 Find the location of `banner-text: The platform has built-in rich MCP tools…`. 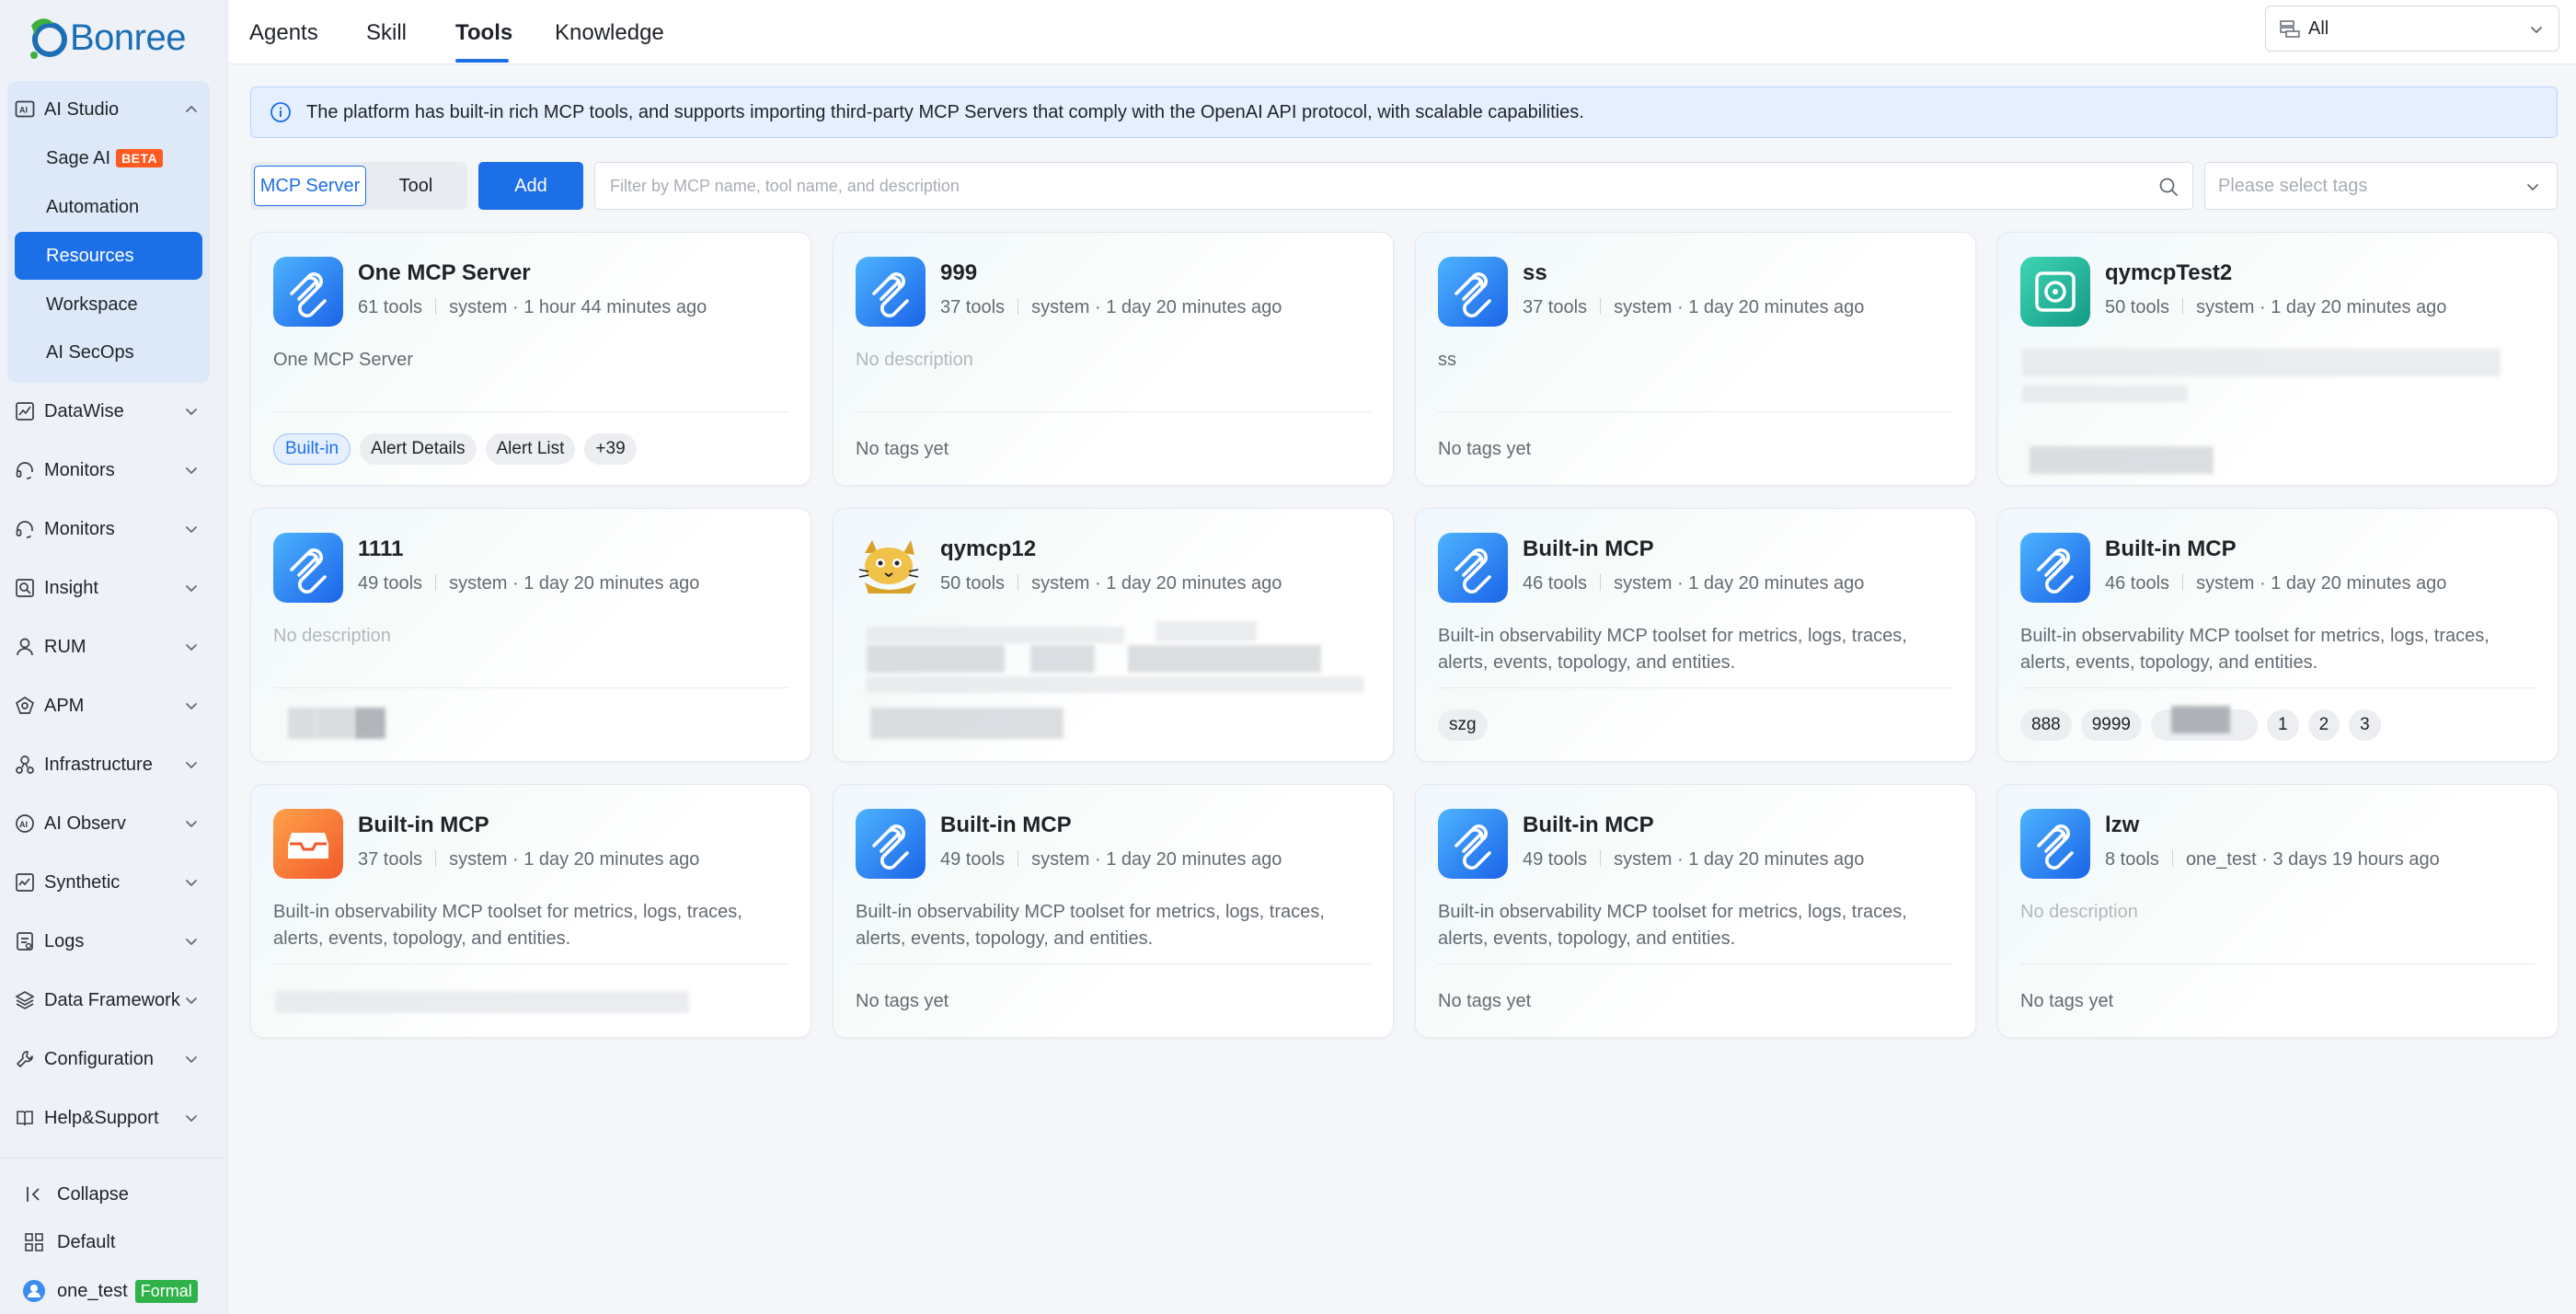

banner-text: The platform has built-in rich MCP tools… is located at coordinates (945, 111).